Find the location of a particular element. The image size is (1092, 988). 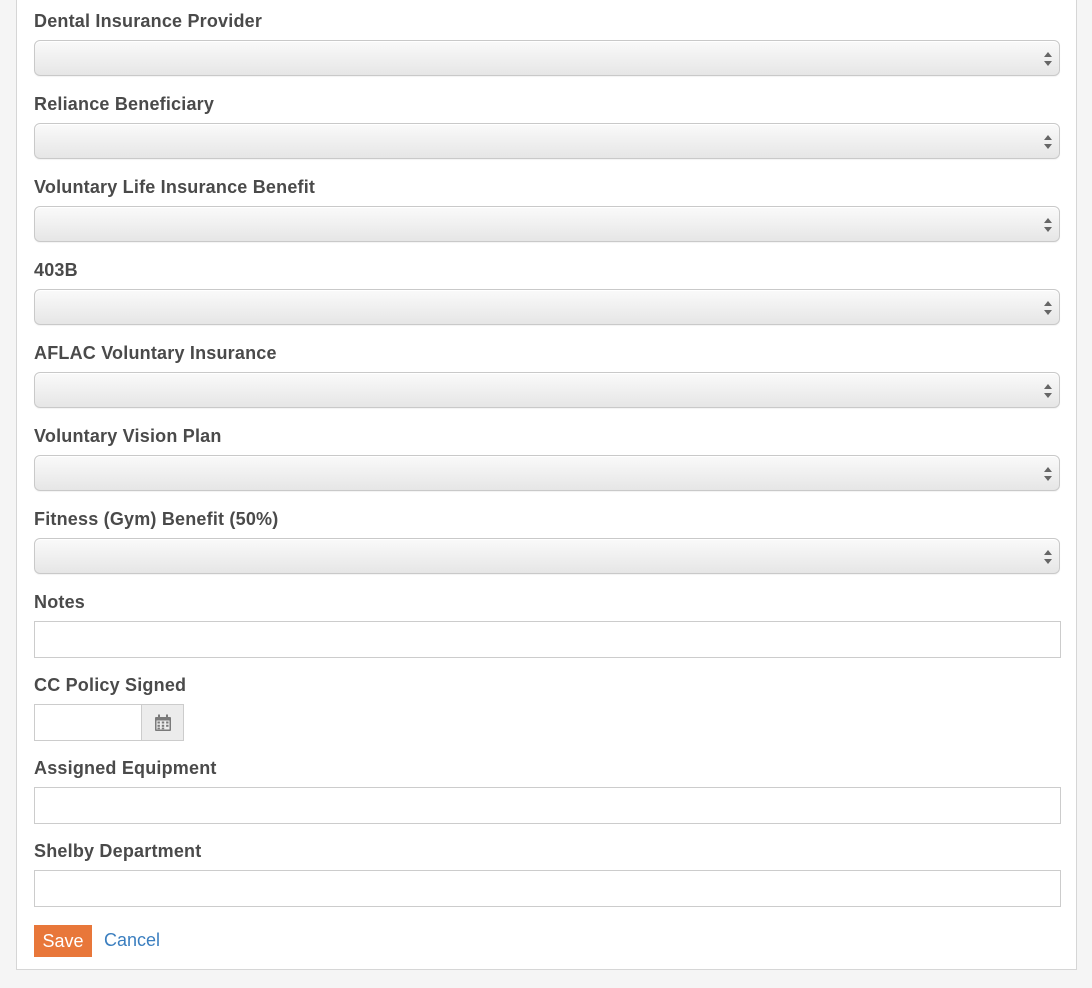

assigned-equipment-input is located at coordinates (547, 805).